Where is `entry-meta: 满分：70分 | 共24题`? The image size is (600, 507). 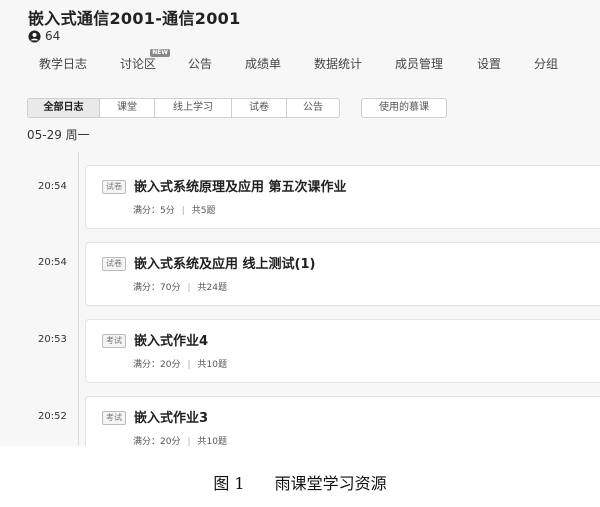 entry-meta: 满分：70分 | 共24题 is located at coordinates (180, 286).